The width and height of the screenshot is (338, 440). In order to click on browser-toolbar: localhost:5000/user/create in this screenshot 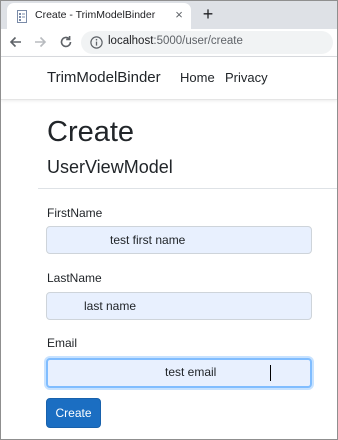, I will do `click(169, 43)`.